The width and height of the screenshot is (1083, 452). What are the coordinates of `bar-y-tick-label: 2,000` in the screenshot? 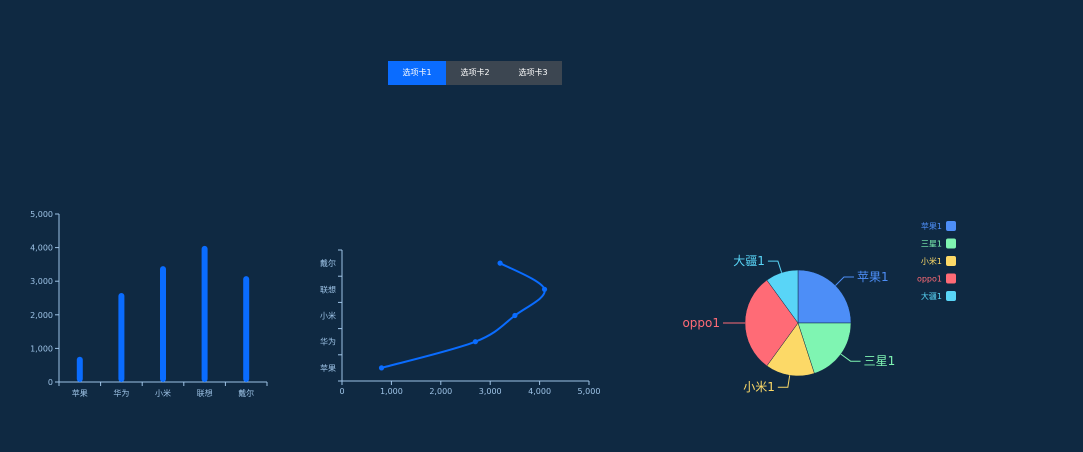 It's located at (41, 315).